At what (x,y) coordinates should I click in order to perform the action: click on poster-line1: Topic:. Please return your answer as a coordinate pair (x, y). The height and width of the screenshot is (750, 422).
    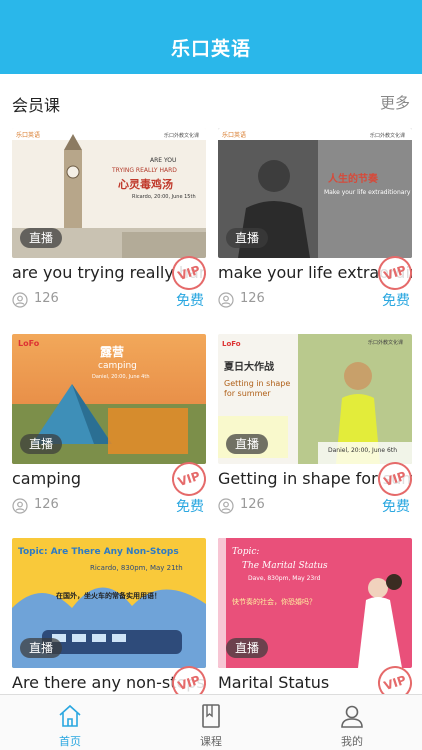
    Looking at the image, I should click on (245, 552).